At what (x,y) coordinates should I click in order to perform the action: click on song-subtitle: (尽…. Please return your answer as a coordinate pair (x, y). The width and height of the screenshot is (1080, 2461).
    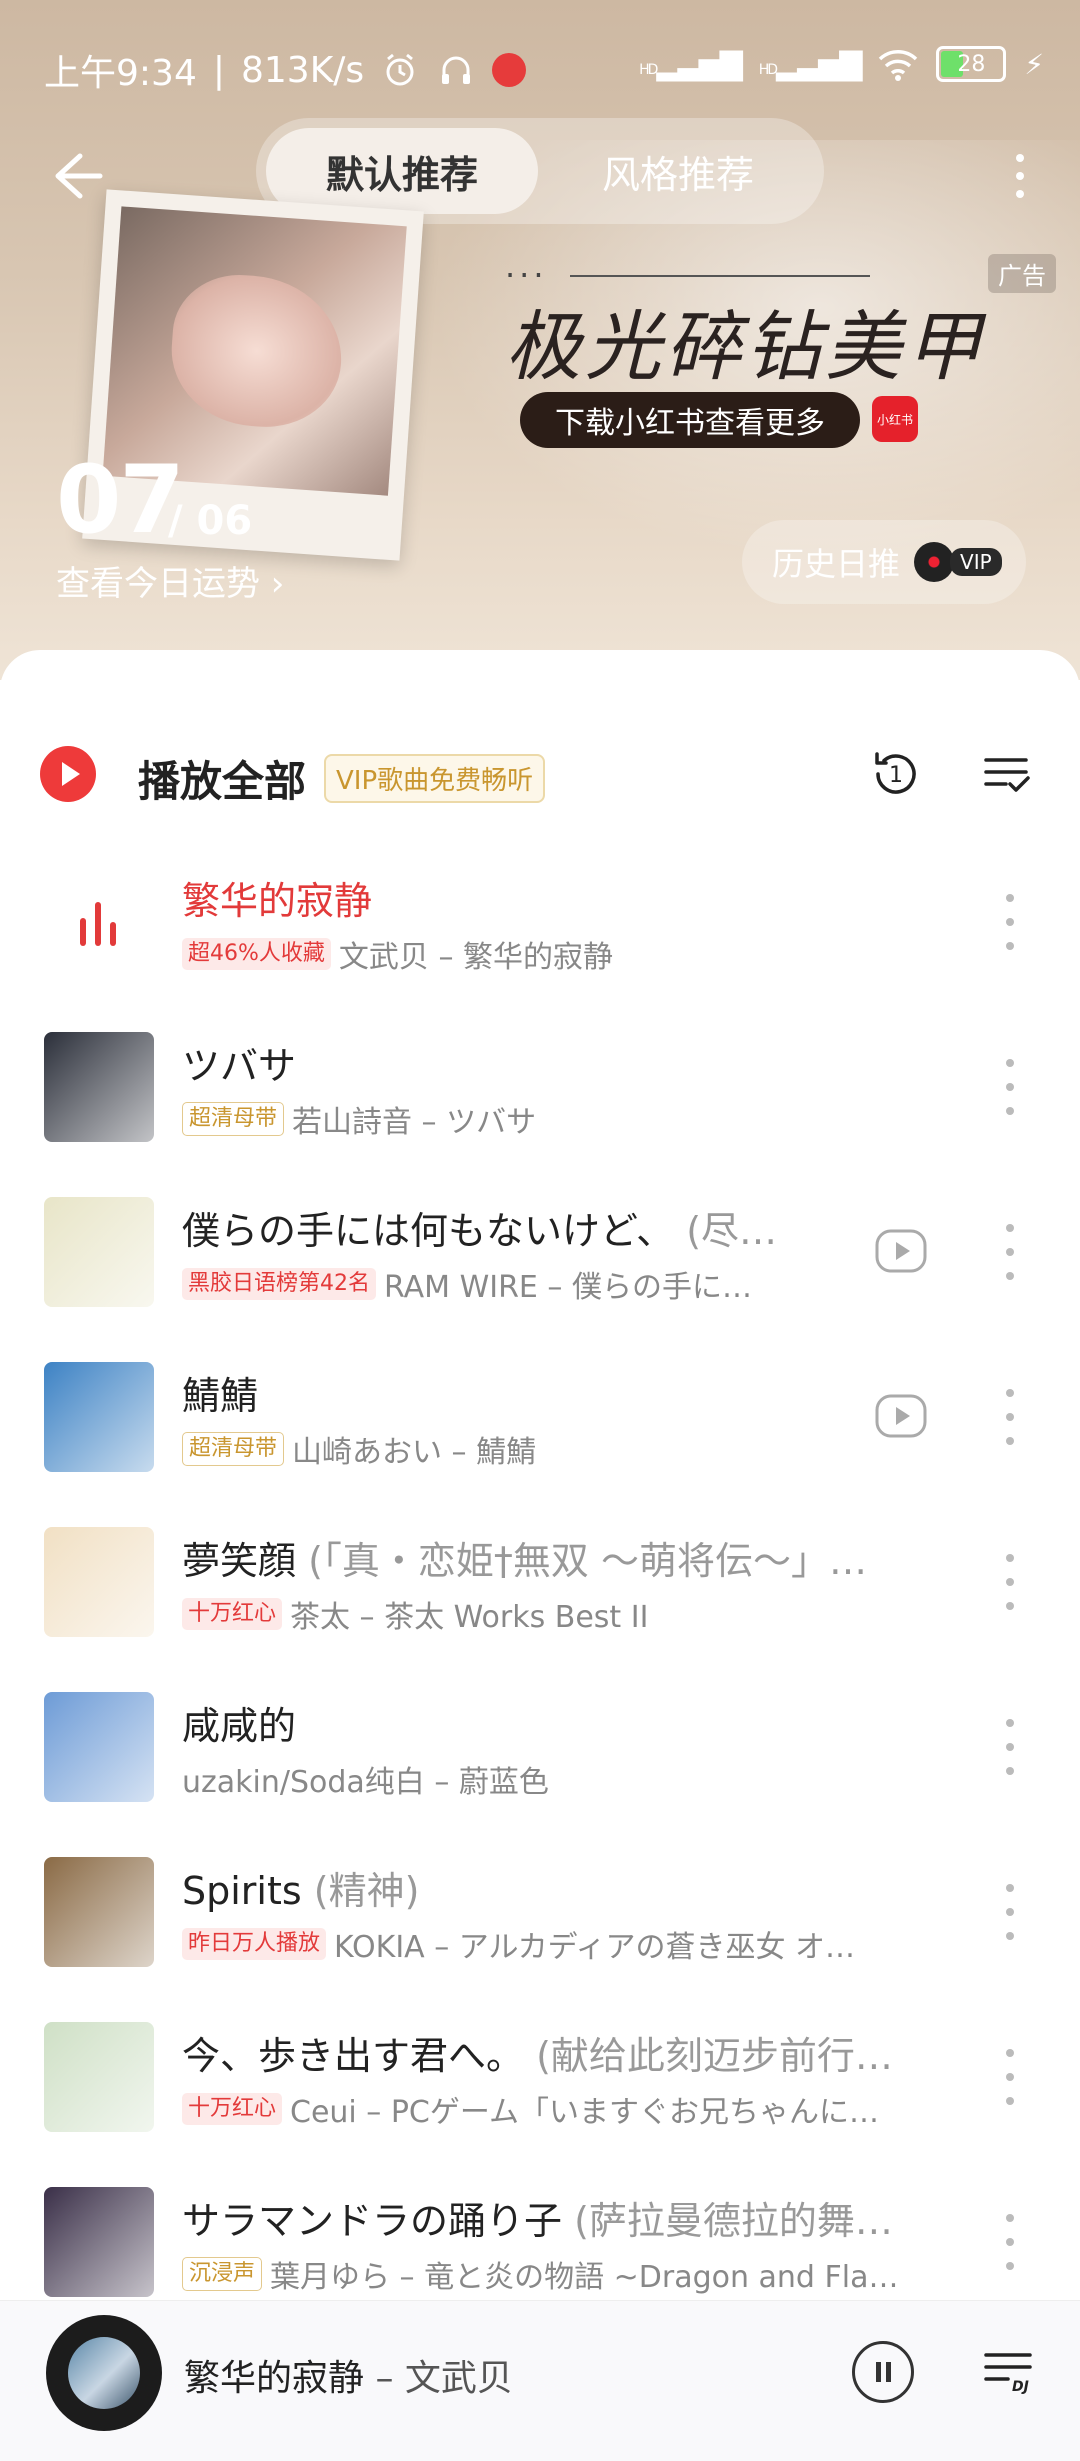
    Looking at the image, I should click on (732, 1231).